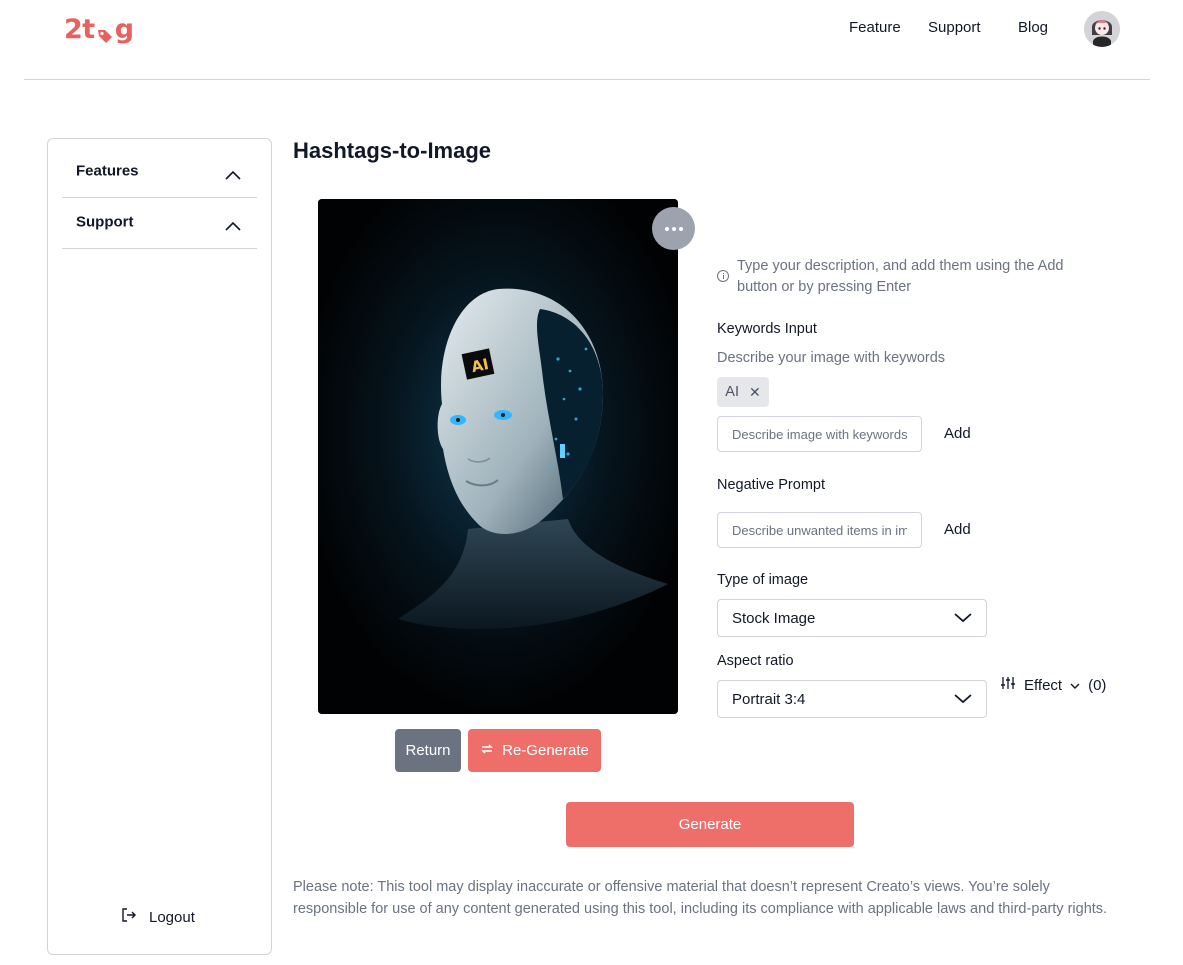 The image size is (1183, 965). I want to click on app-logo: 2t g, so click(99, 29).